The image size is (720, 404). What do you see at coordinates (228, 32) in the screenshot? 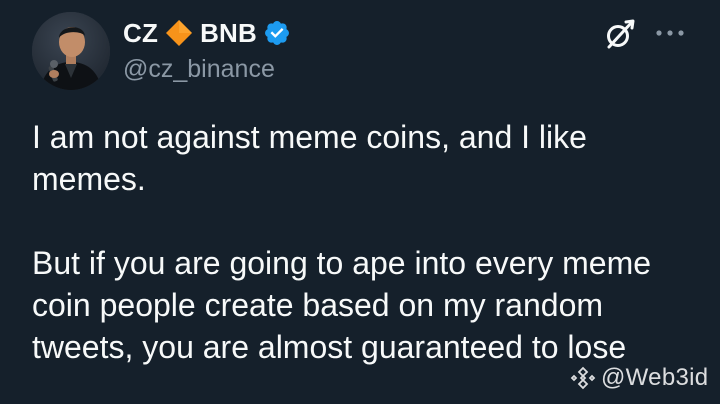
I see `display-name-second: BNB` at bounding box center [228, 32].